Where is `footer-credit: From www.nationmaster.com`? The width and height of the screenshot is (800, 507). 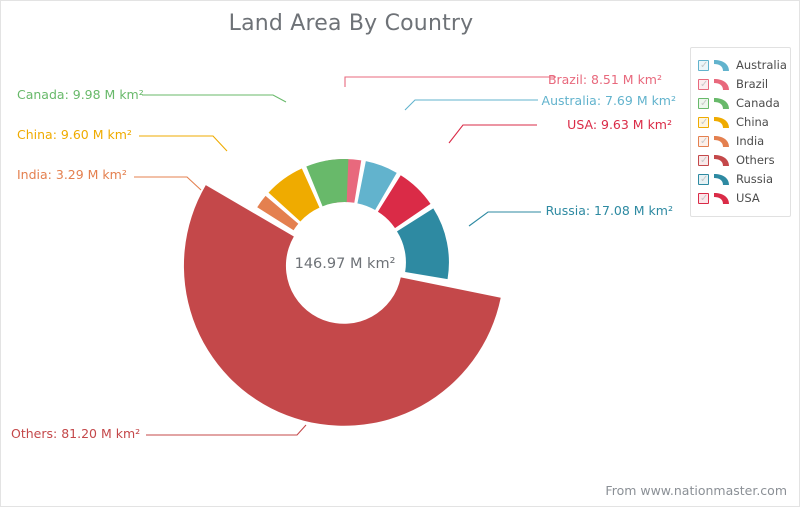 footer-credit: From www.nationmaster.com is located at coordinates (696, 490).